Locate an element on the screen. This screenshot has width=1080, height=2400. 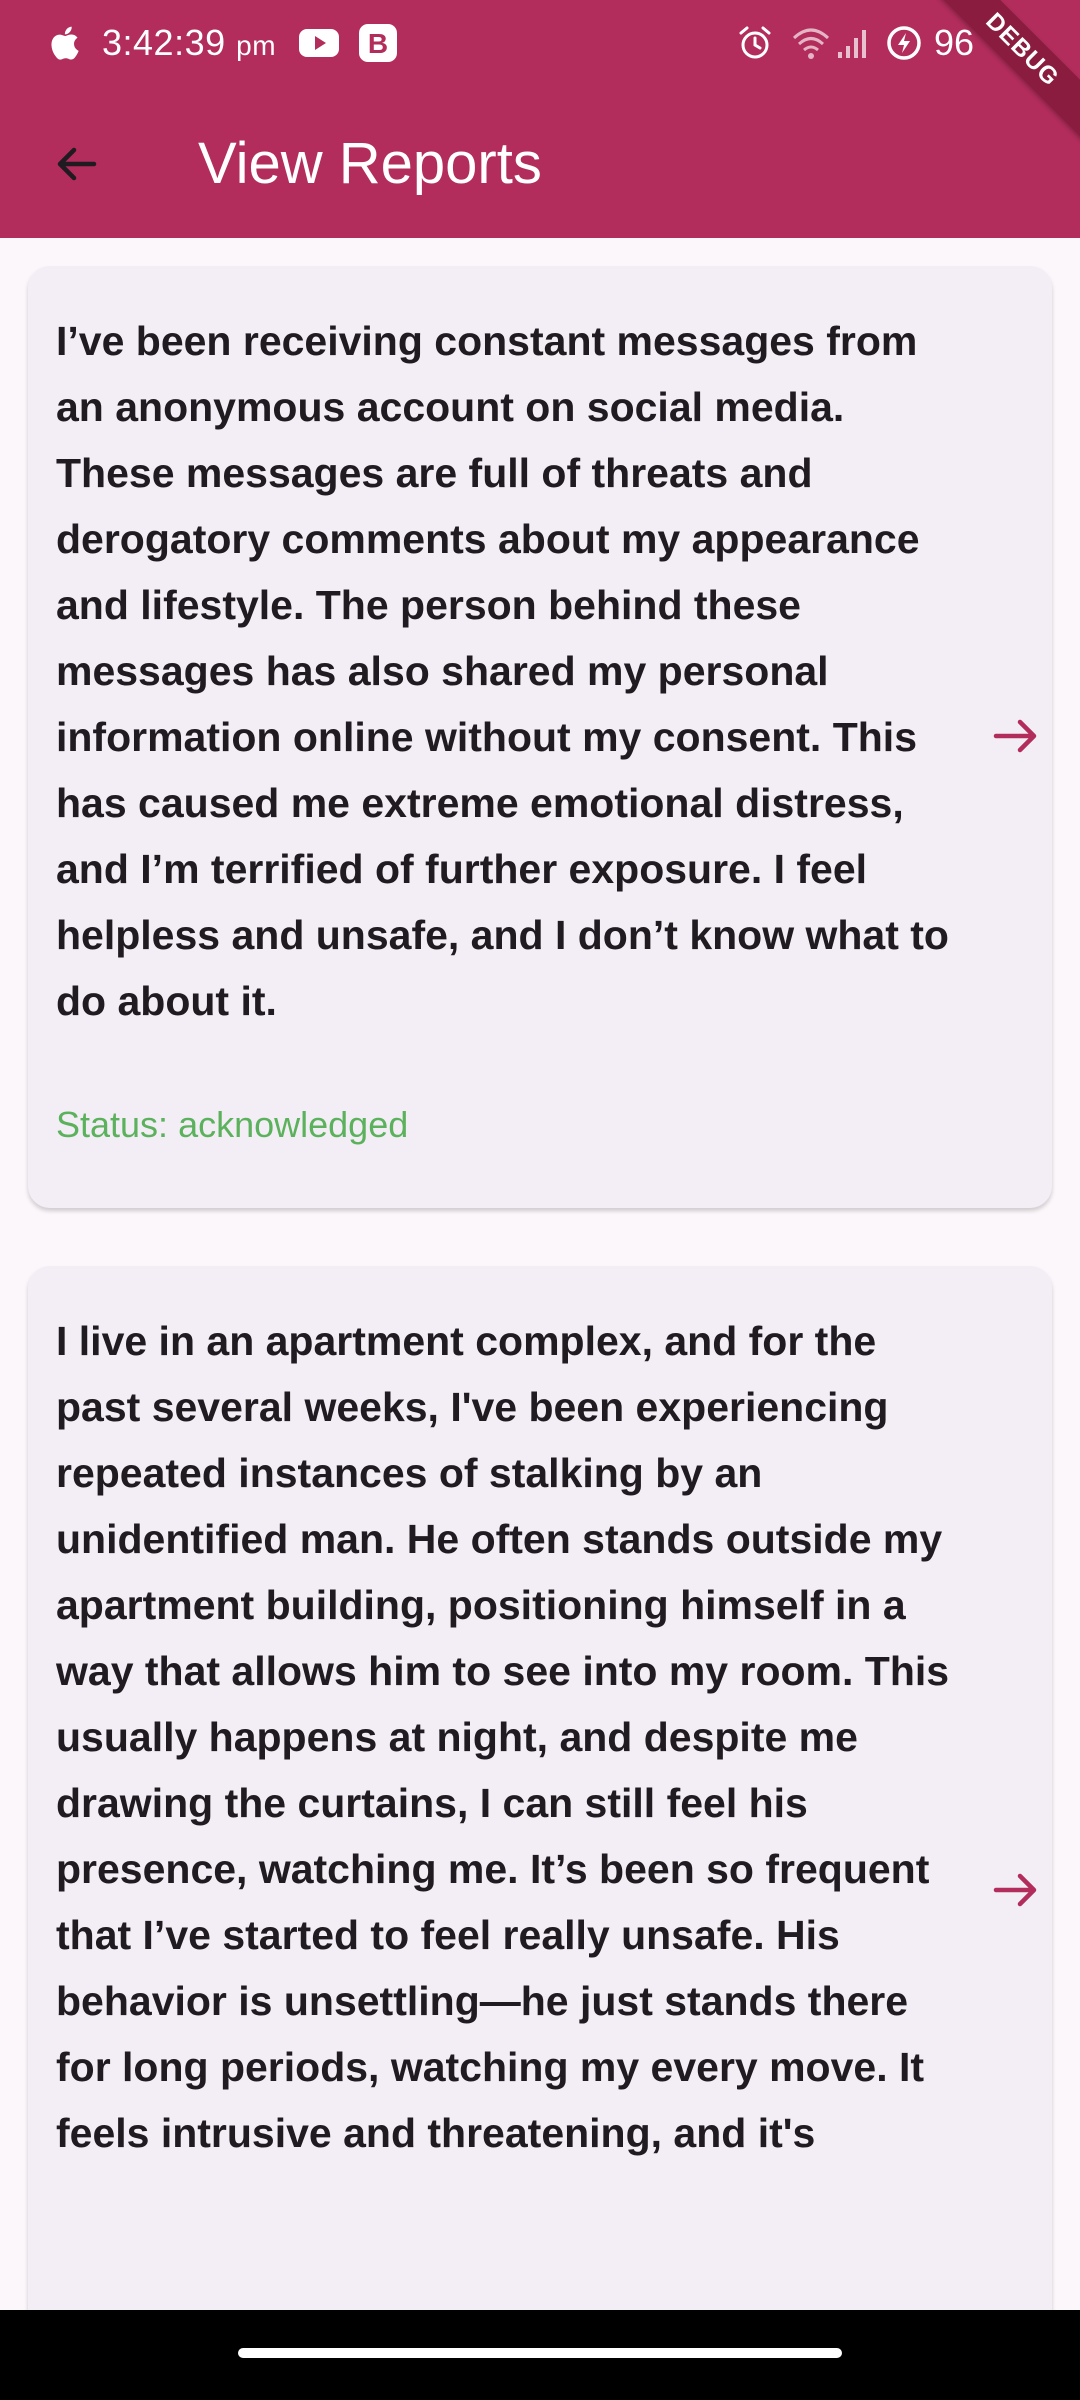
status-right: 96 is located at coordinates (855, 43).